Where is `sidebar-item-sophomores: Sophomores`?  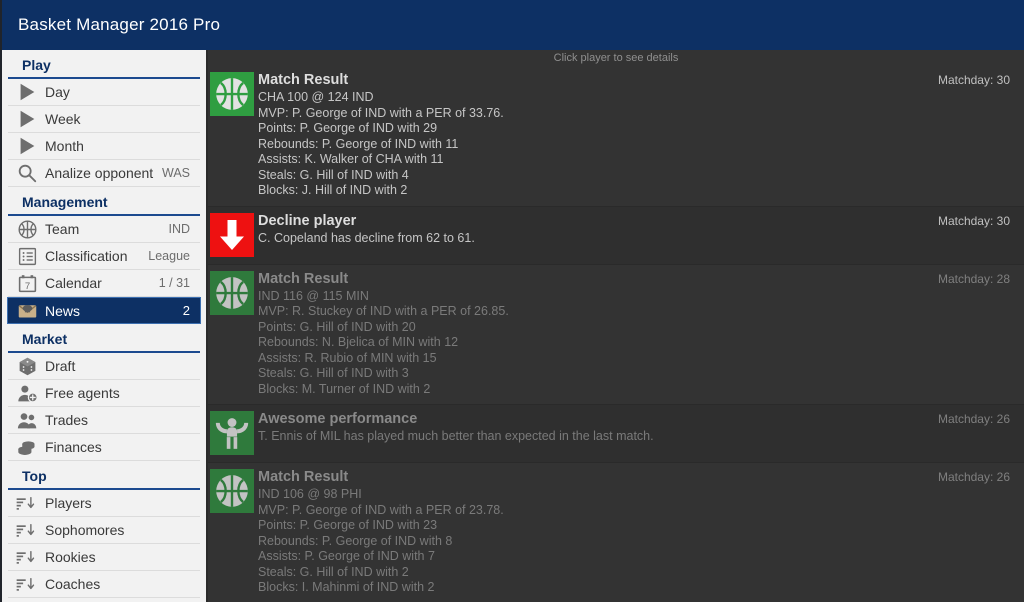 sidebar-item-sophomores: Sophomores is located at coordinates (104, 530).